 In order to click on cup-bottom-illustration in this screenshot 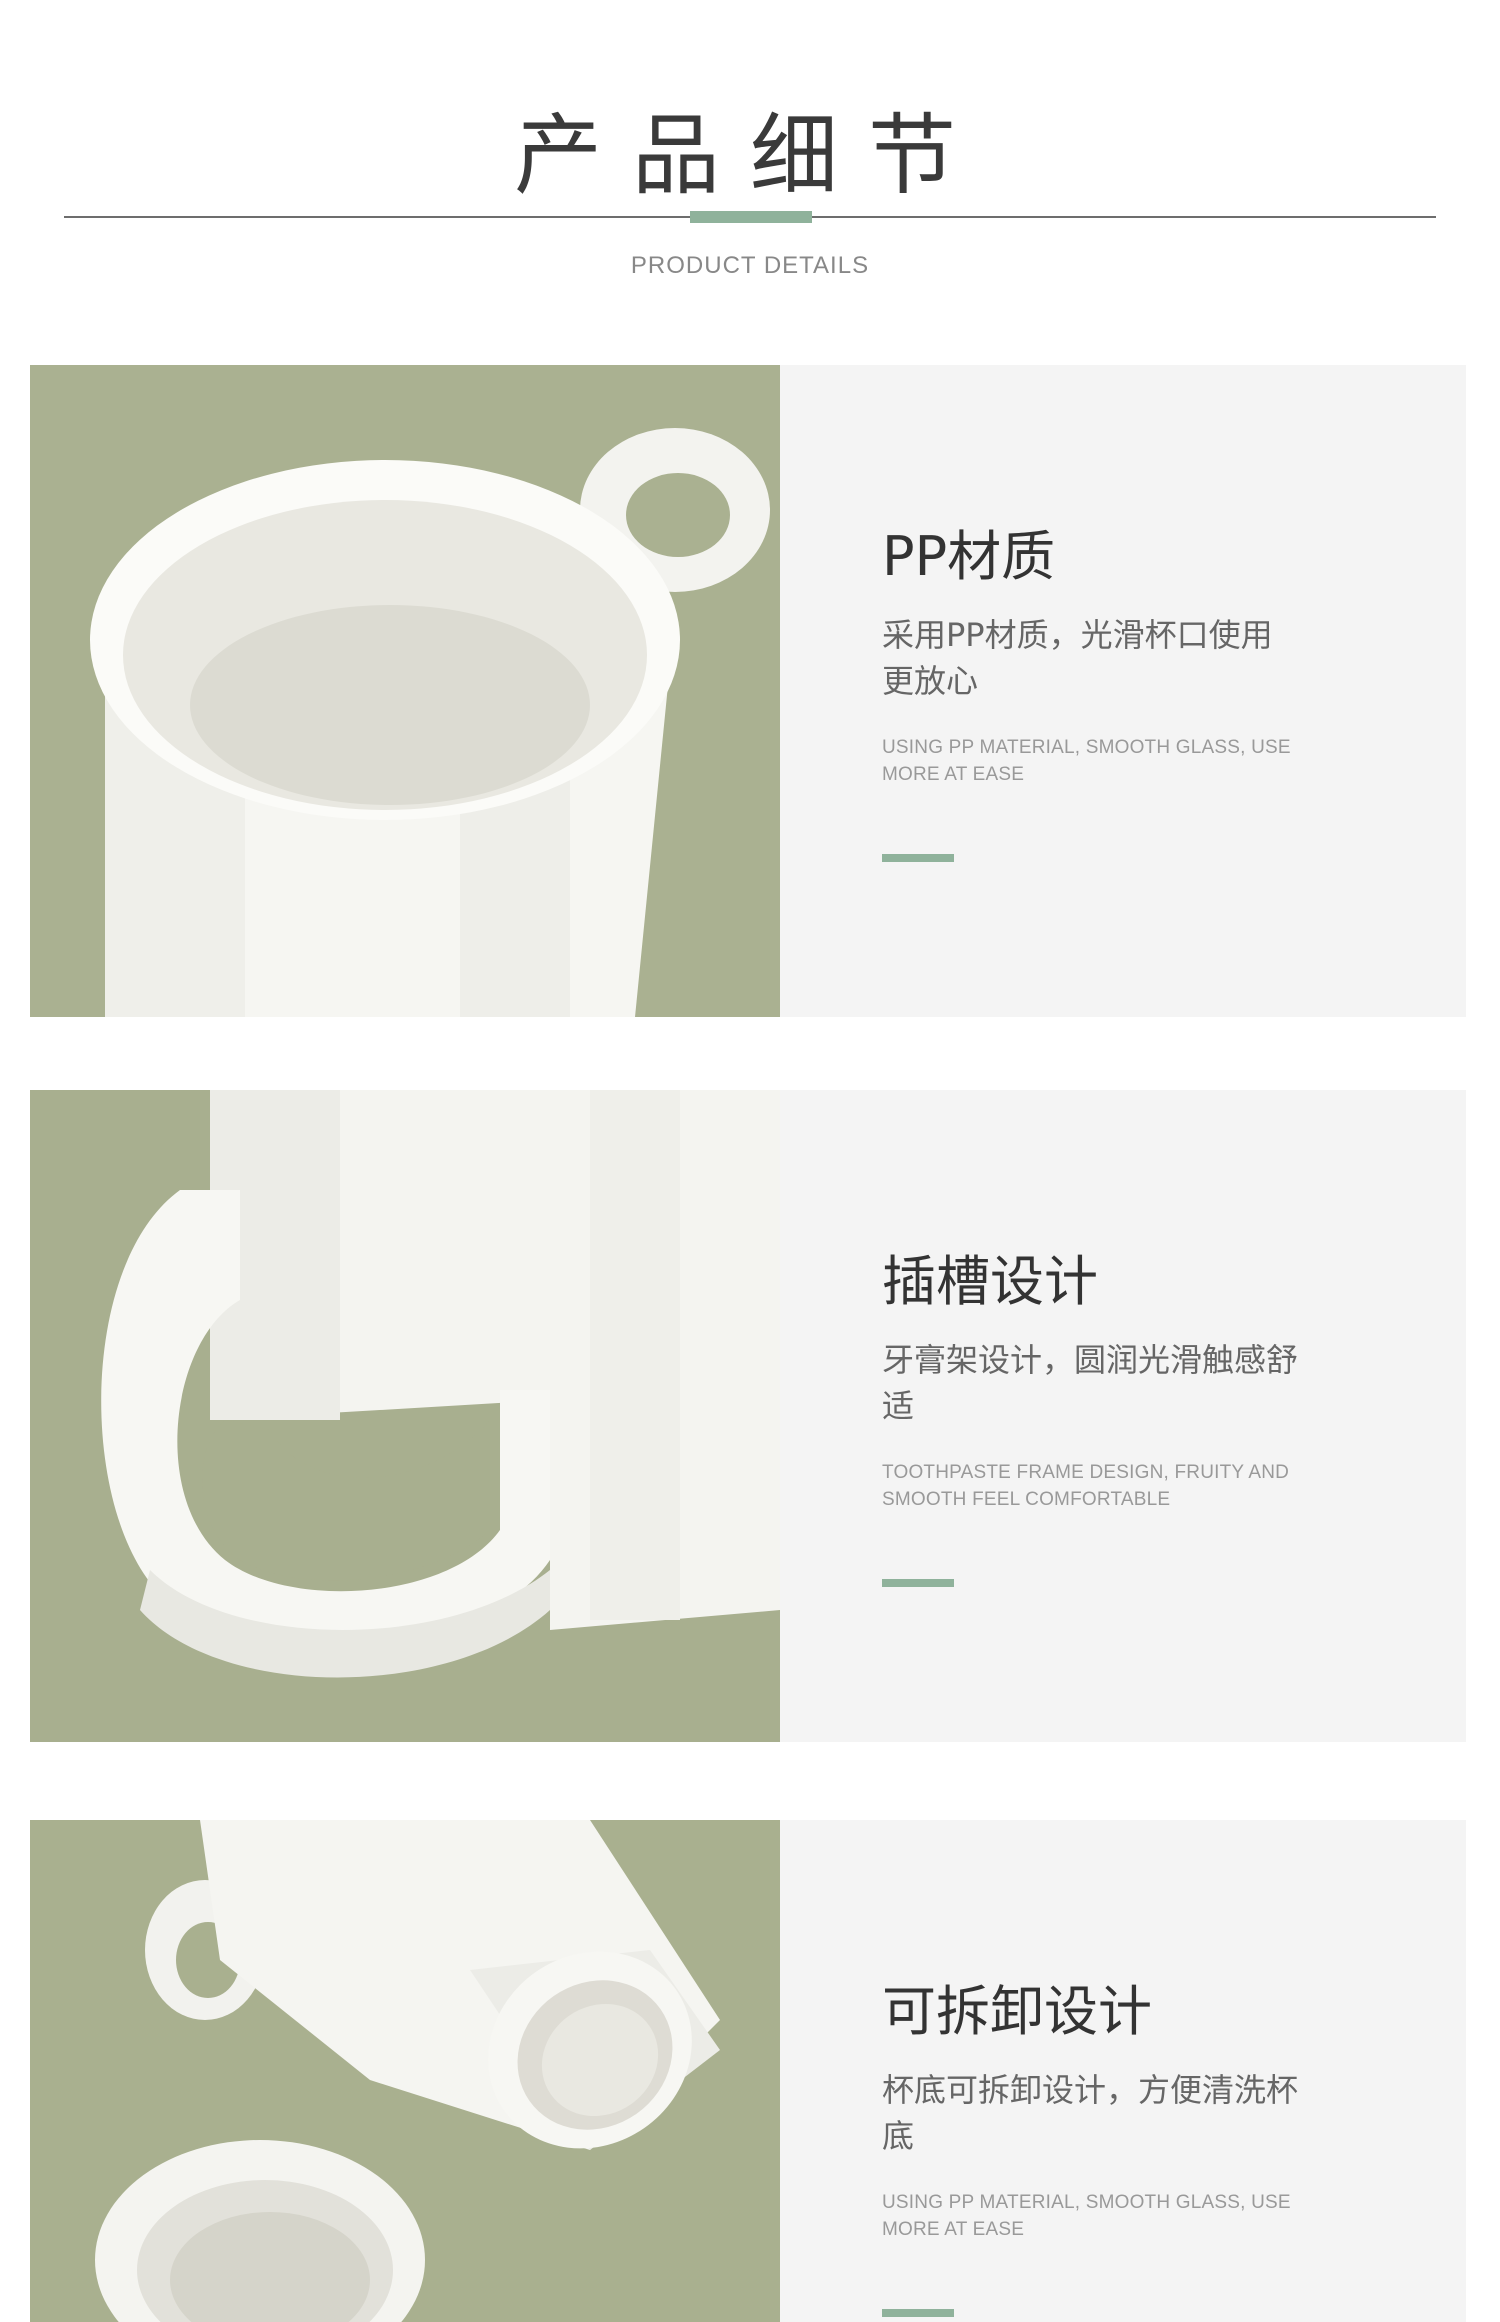, I will do `click(405, 2071)`.